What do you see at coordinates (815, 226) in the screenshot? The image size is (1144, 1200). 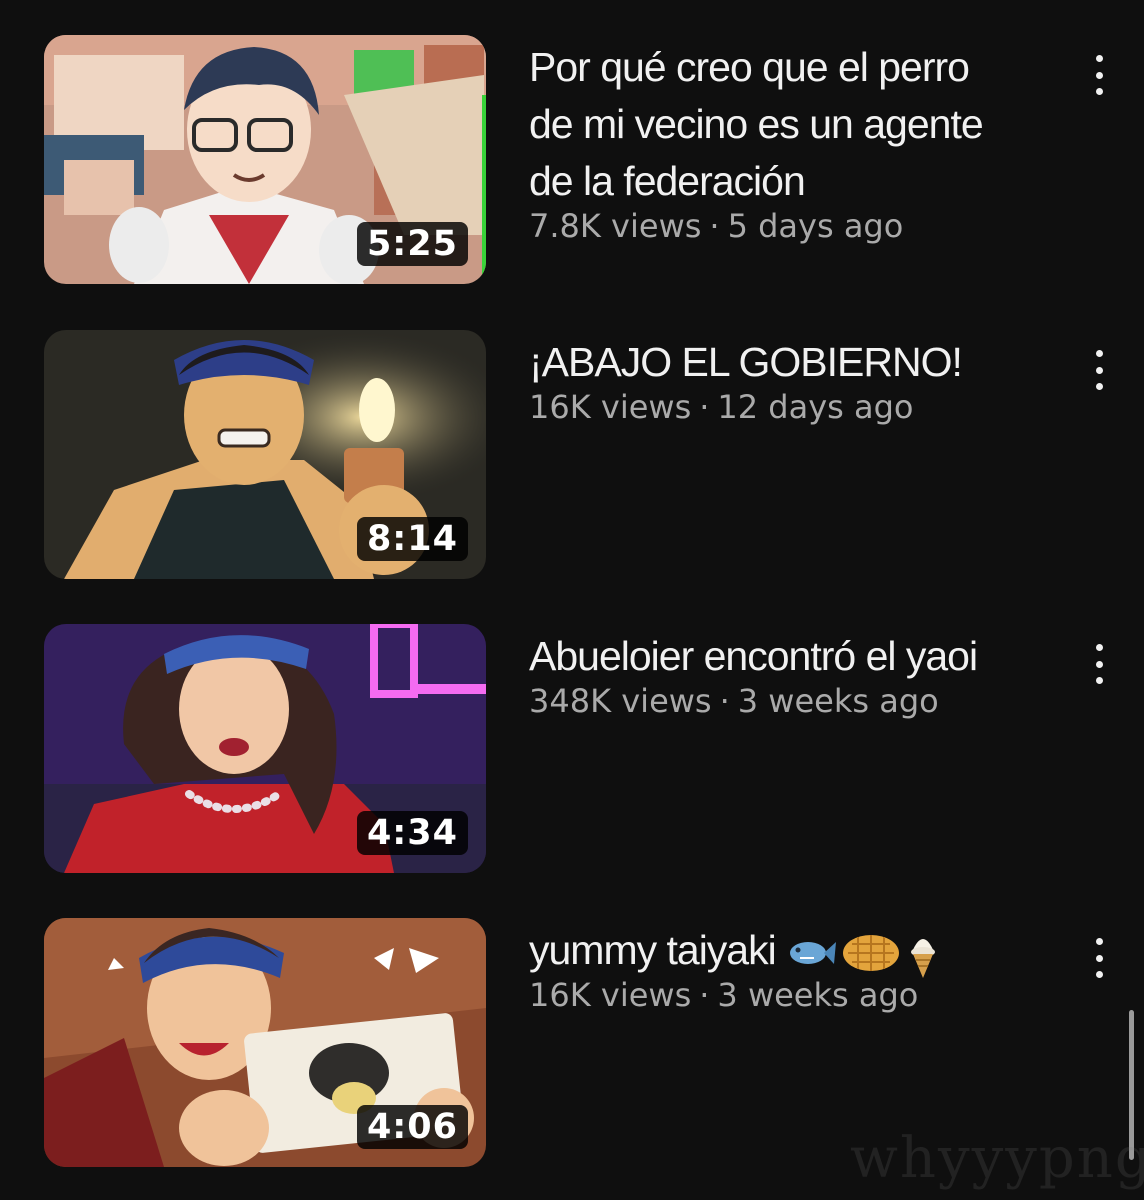 I see `upload-age: 5 days ago` at bounding box center [815, 226].